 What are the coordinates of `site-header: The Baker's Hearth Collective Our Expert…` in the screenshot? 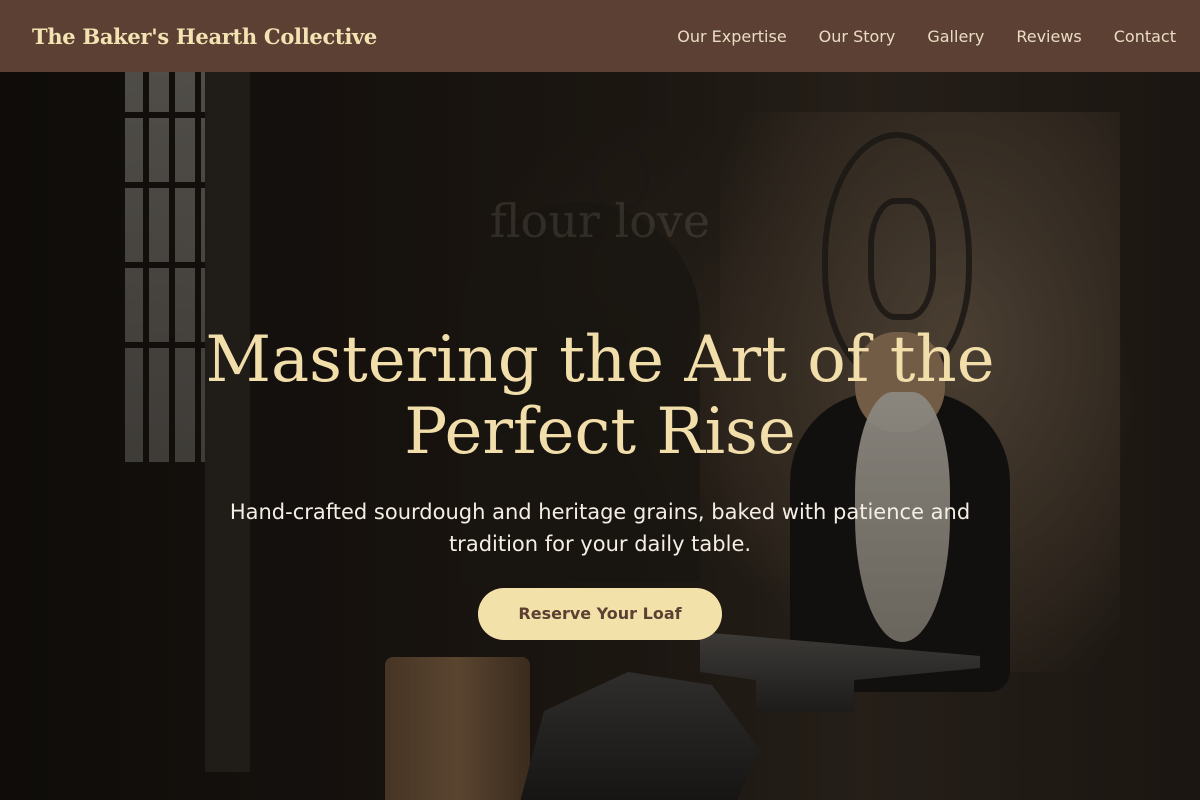 It's located at (600, 36).